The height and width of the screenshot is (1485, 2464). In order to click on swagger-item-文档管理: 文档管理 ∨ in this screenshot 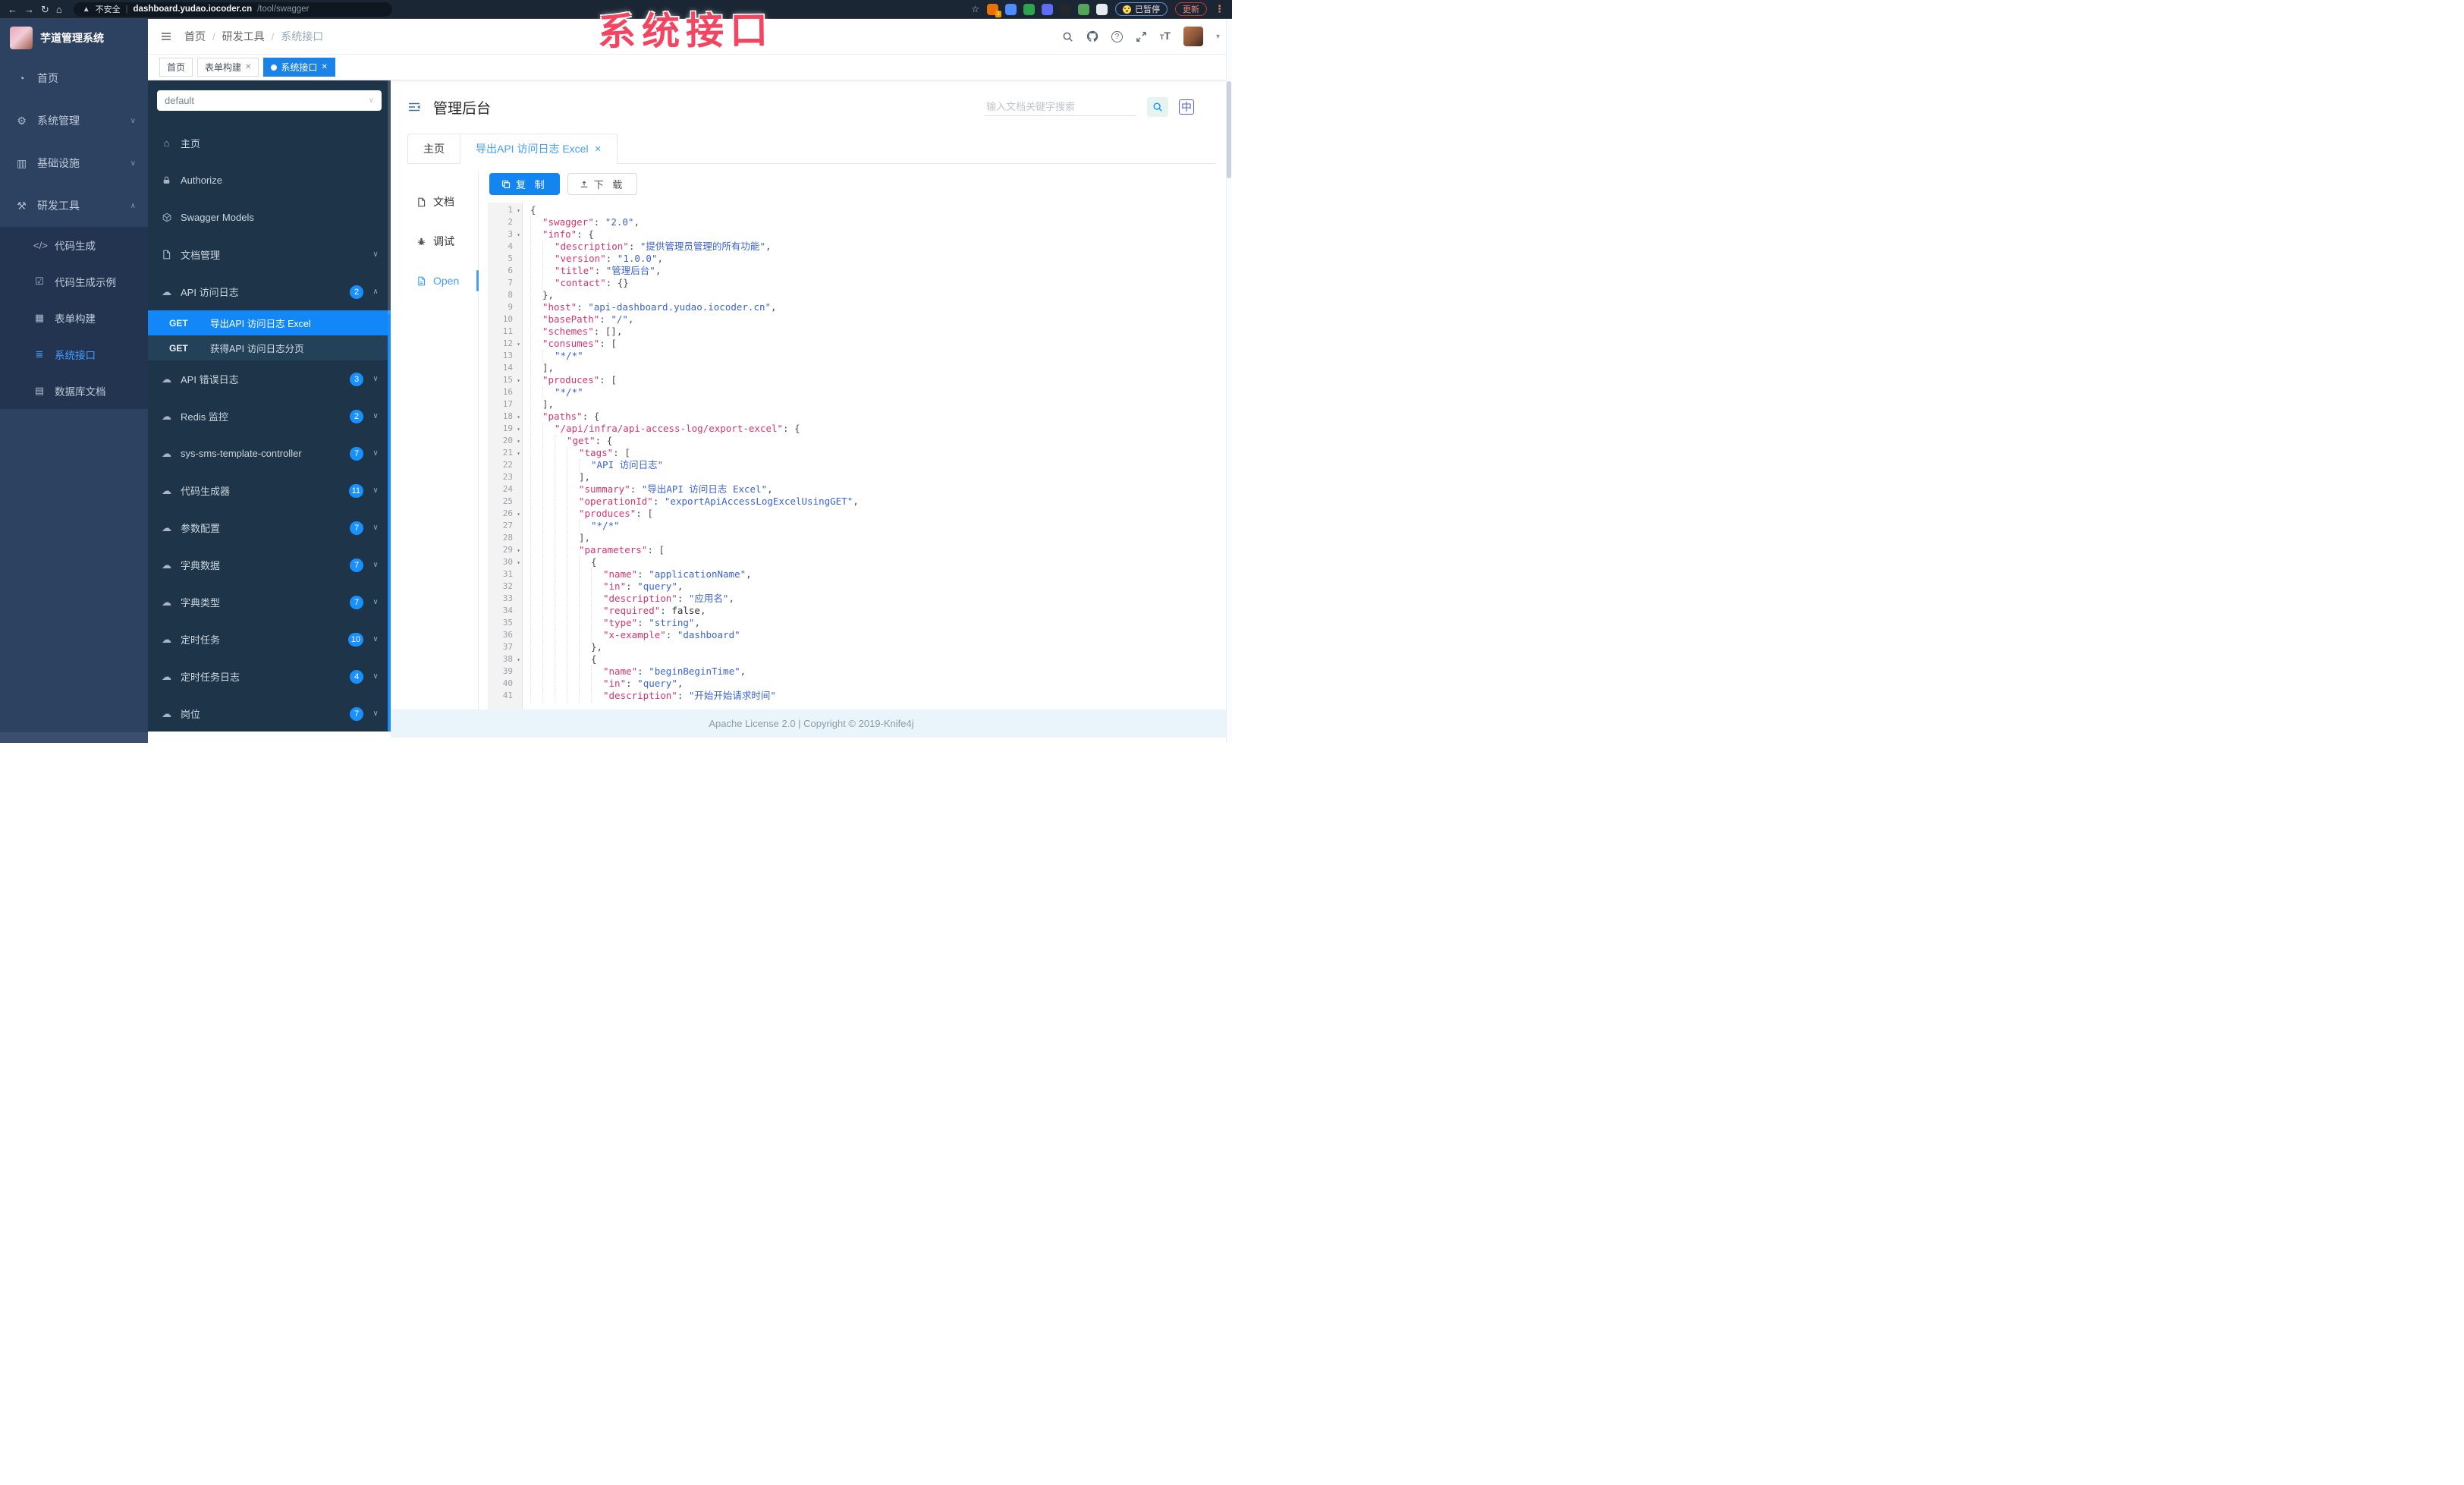, I will do `click(269, 254)`.